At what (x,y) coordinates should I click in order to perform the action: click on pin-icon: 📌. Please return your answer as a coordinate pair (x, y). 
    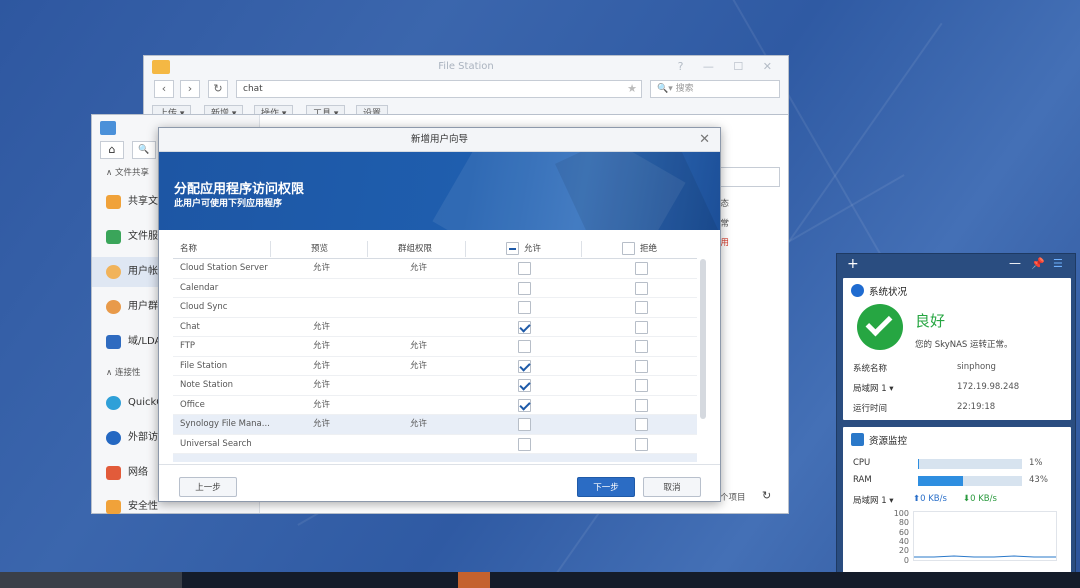
    Looking at the image, I should click on (1038, 263).